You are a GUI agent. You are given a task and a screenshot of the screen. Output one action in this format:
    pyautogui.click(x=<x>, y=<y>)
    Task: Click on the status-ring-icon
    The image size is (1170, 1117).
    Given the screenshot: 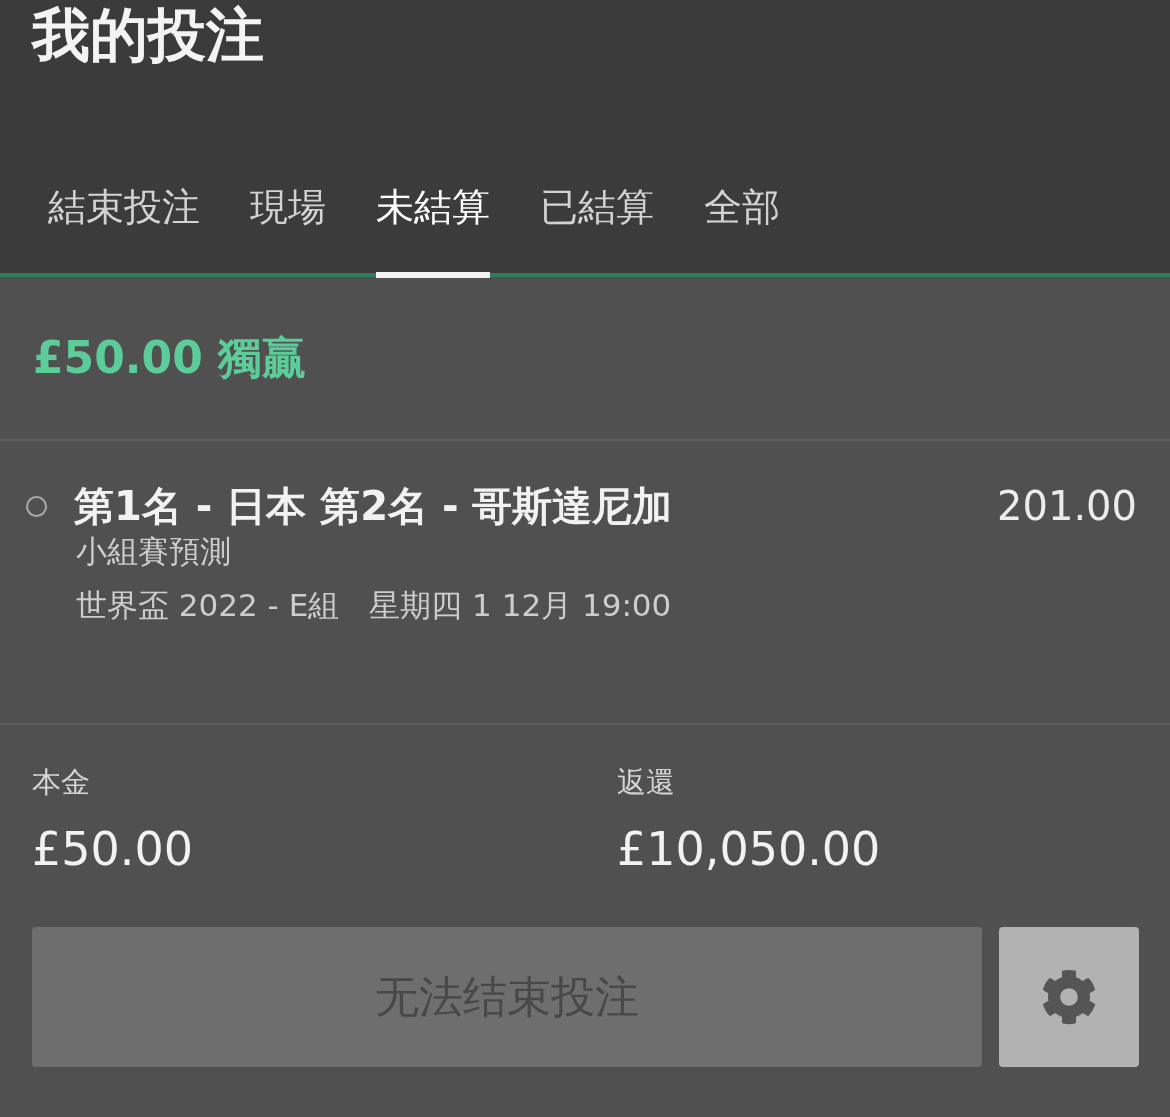 What is the action you would take?
    pyautogui.click(x=36, y=506)
    